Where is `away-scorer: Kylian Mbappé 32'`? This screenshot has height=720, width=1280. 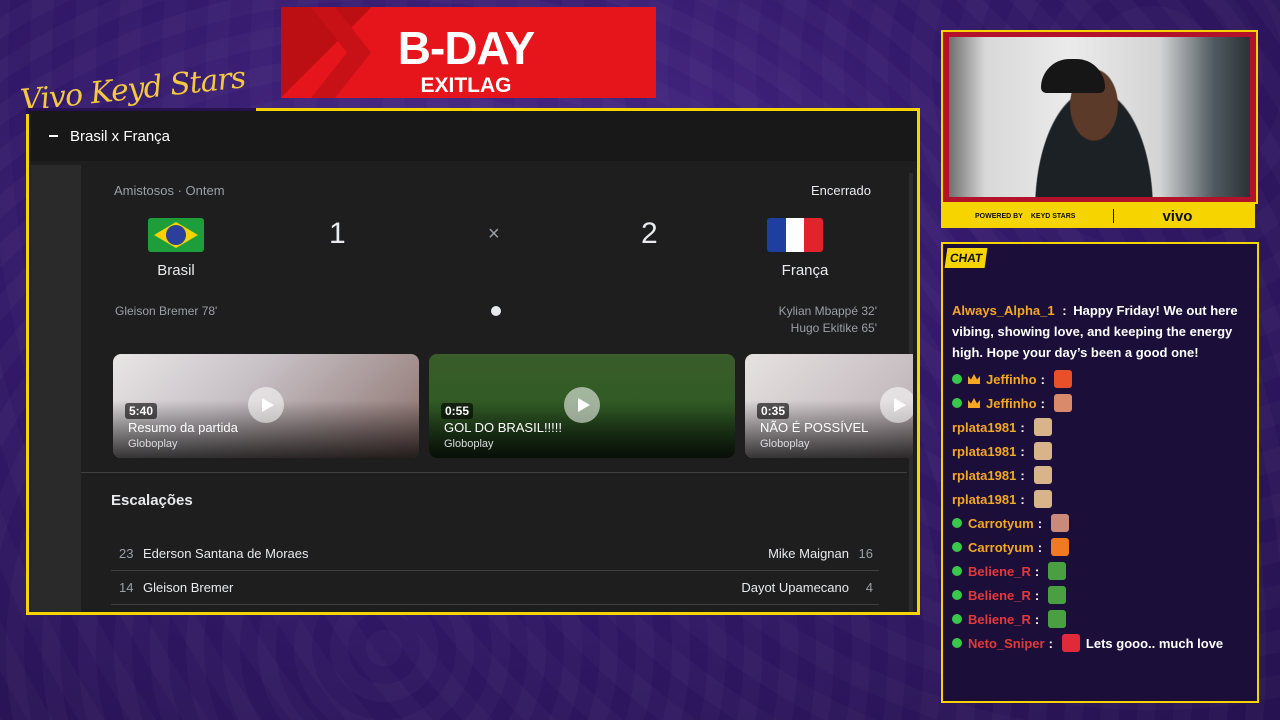 away-scorer: Kylian Mbappé 32' is located at coordinates (827, 311).